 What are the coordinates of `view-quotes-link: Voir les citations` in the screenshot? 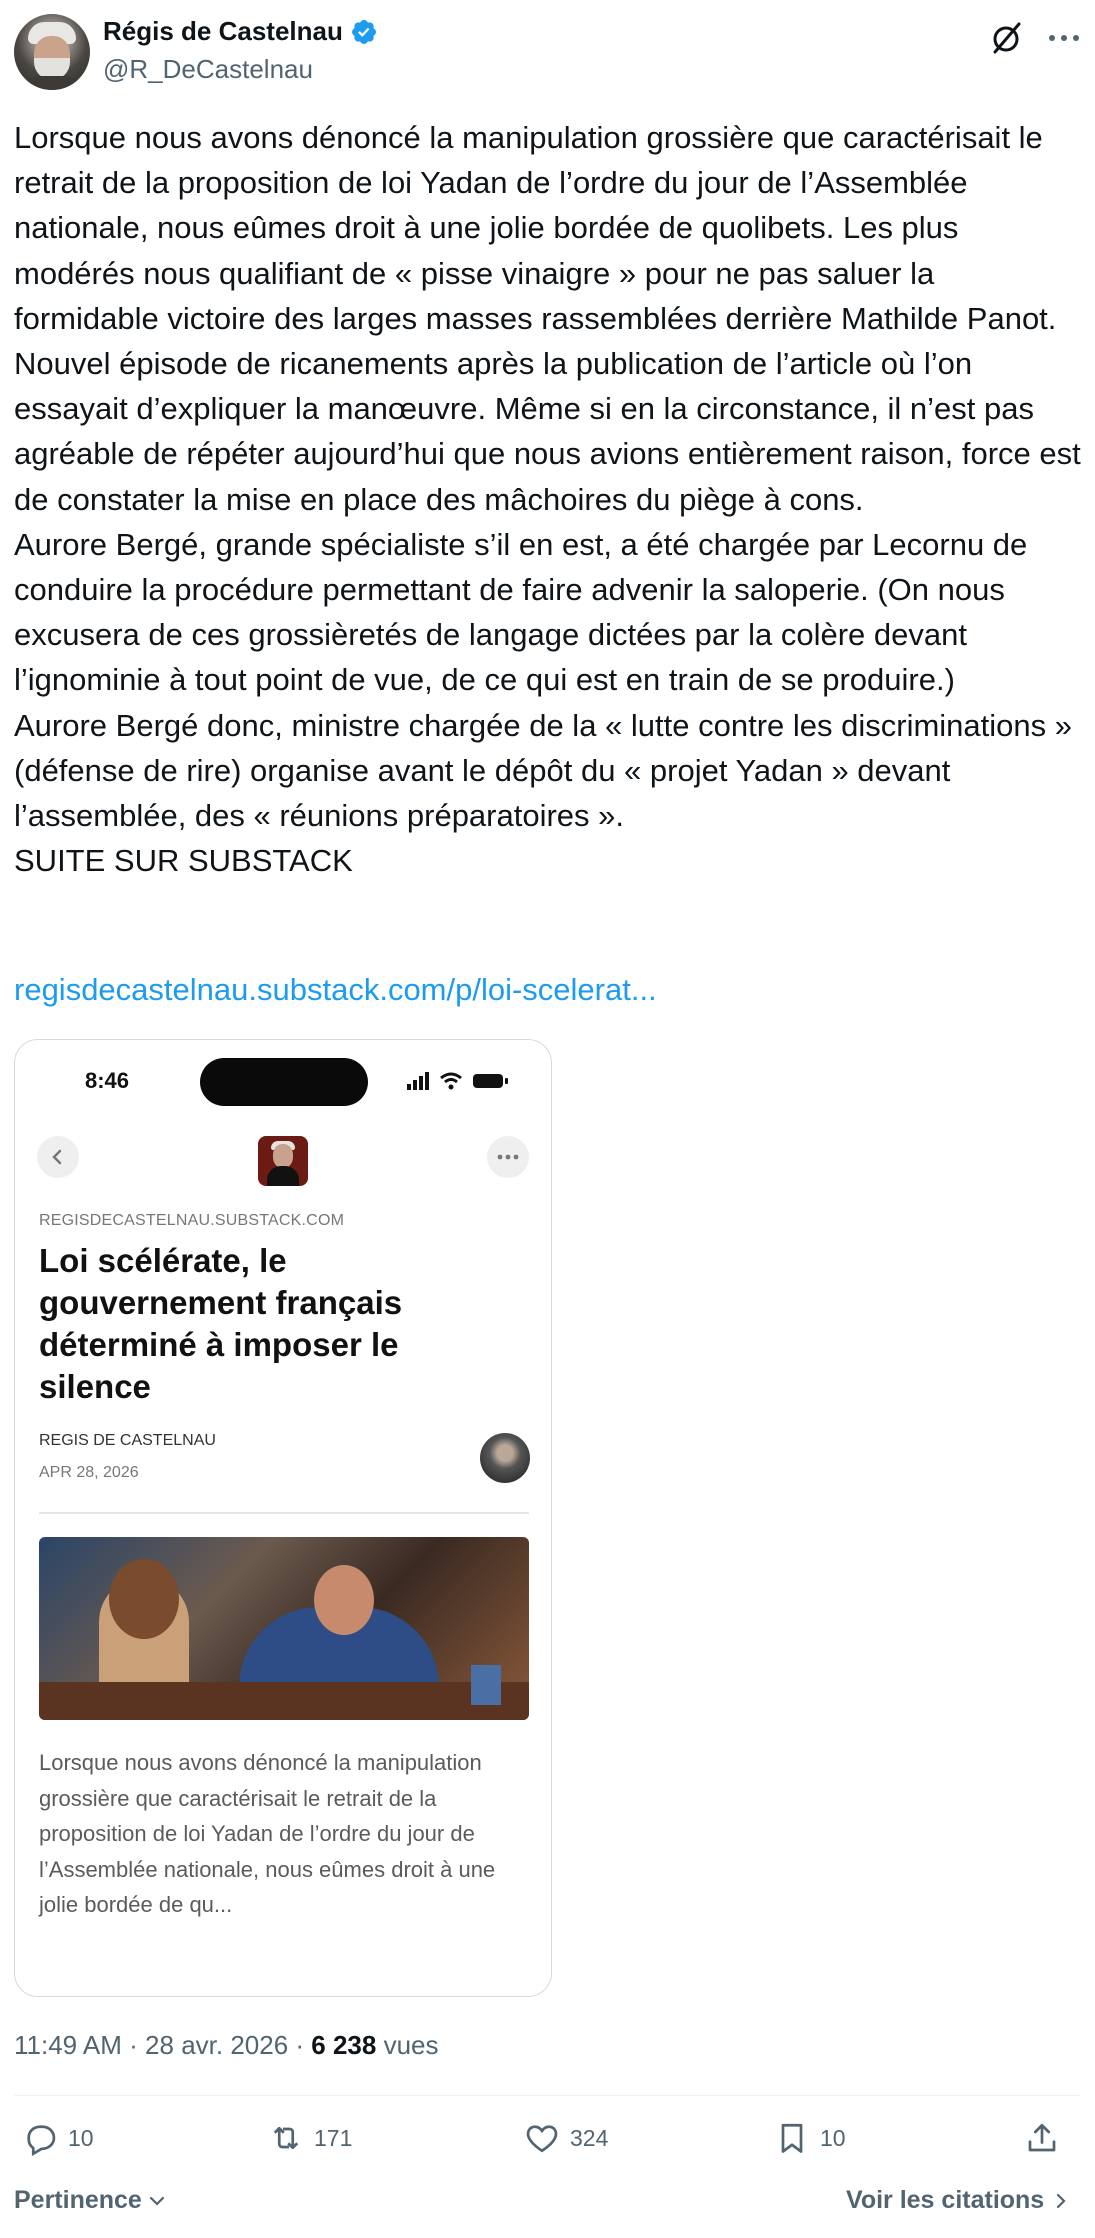 It's located at (959, 2200).